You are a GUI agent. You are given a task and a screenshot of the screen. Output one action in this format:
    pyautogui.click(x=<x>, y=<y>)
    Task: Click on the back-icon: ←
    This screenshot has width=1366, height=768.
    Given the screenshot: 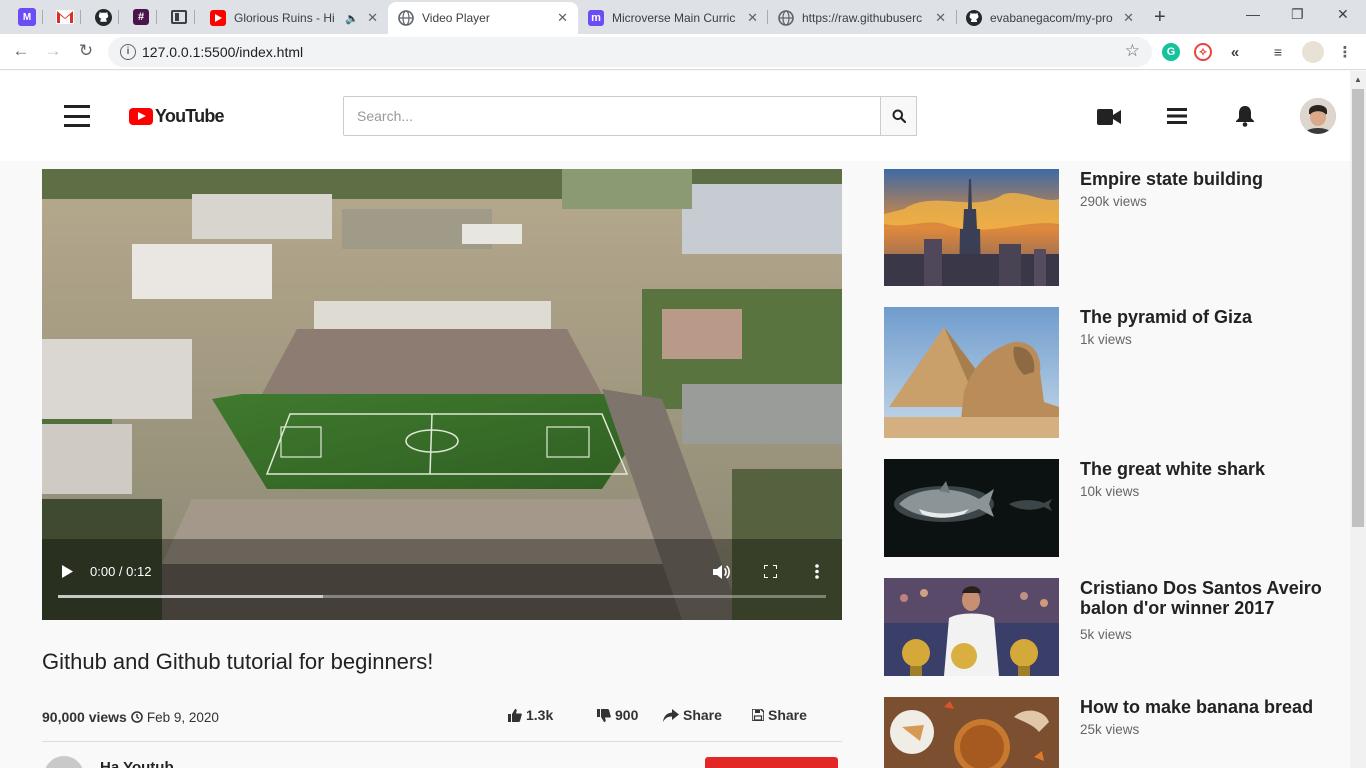 What is the action you would take?
    pyautogui.click(x=21, y=51)
    